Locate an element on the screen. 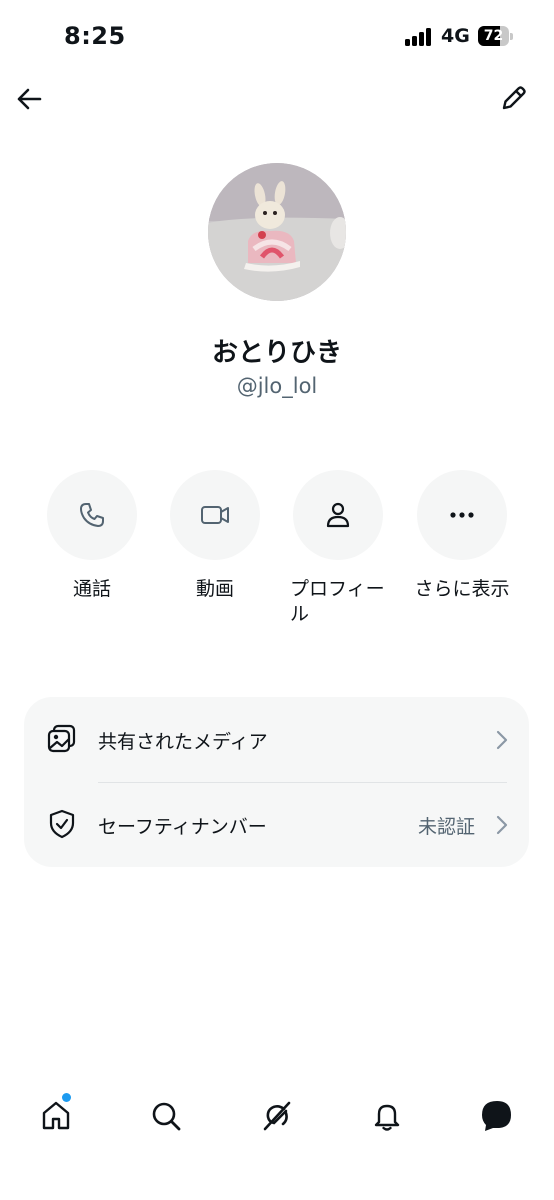  tab-home is located at coordinates (56, 1114).